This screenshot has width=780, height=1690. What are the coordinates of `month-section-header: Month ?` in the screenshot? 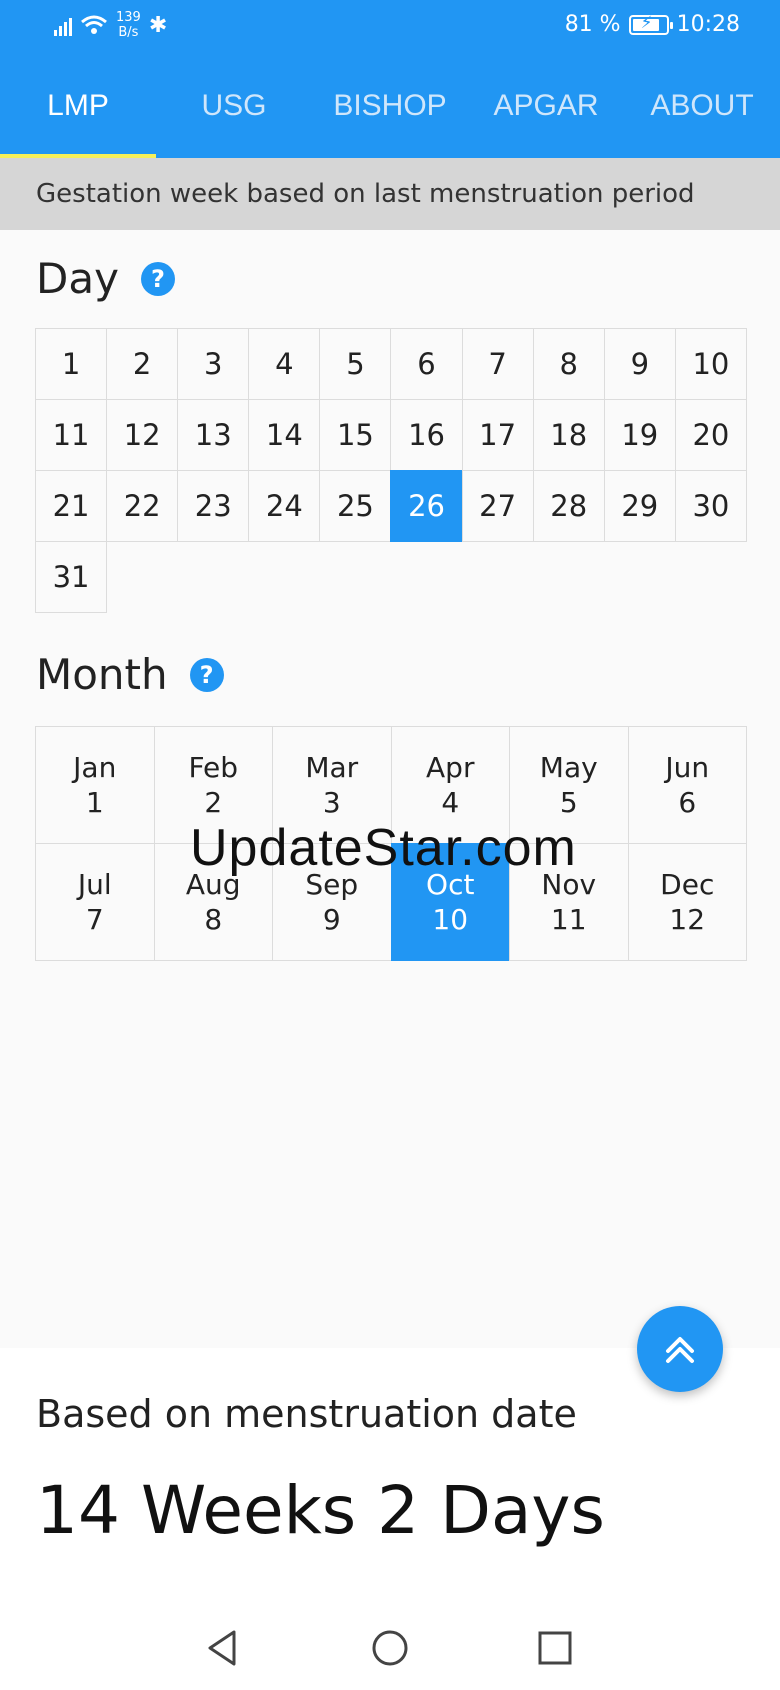 It's located at (130, 674).